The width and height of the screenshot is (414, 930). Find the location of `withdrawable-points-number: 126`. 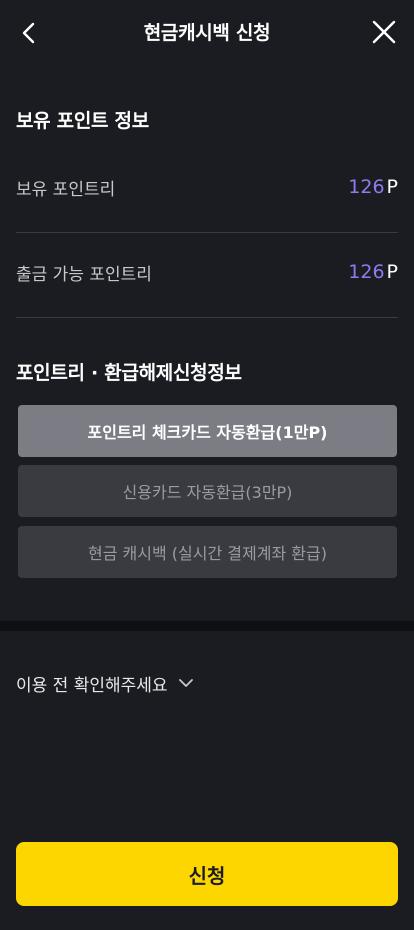

withdrawable-points-number: 126 is located at coordinates (366, 272).